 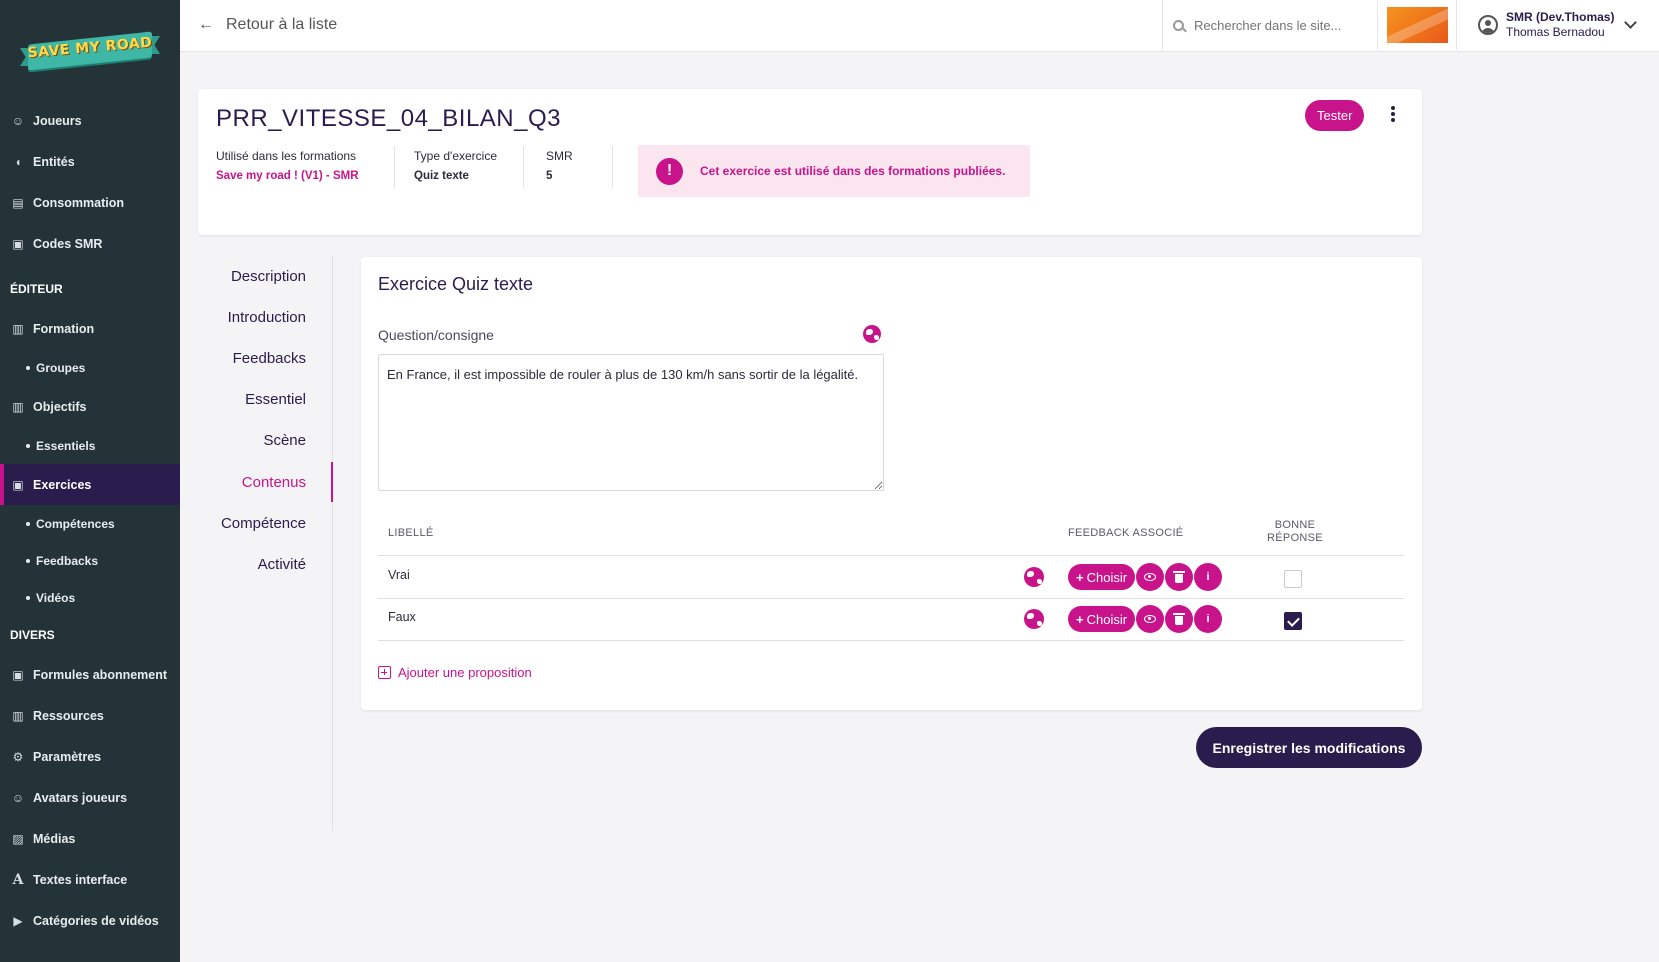 I want to click on sidebar-item-joueurs: ☺ Joueurs, so click(x=90, y=120).